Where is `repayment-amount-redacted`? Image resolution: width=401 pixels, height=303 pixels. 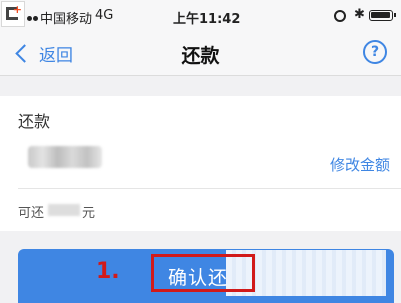 repayment-amount-redacted is located at coordinates (65, 157).